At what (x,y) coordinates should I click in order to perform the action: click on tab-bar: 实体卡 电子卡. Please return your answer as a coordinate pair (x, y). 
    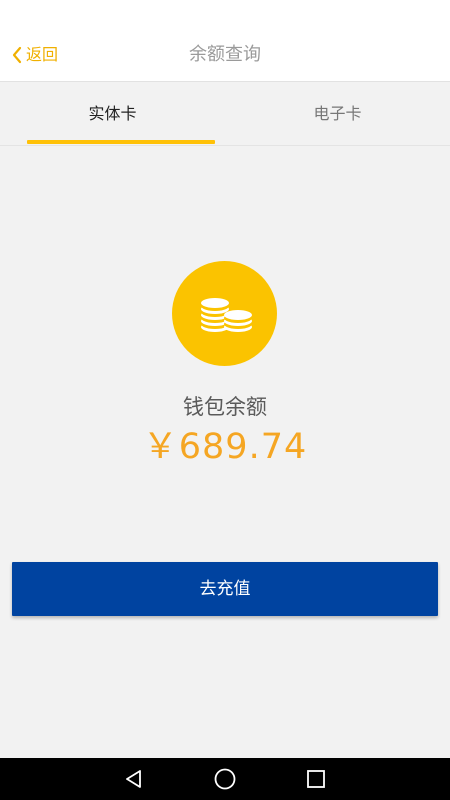
    Looking at the image, I should click on (225, 114).